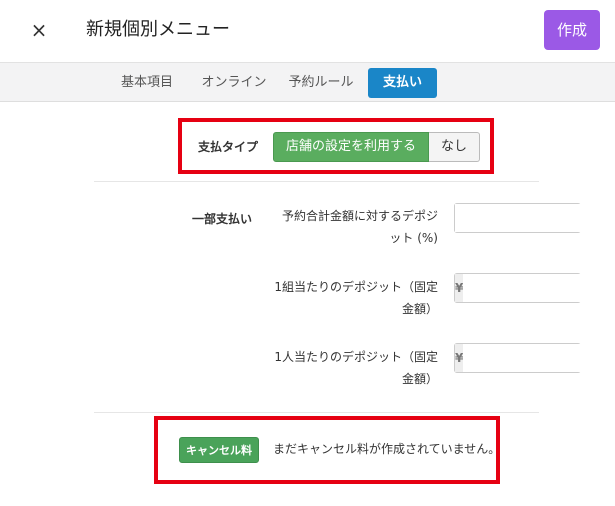 Image resolution: width=615 pixels, height=506 pixels. Describe the element at coordinates (321, 83) in the screenshot. I see `tab-reservation-rules: 予約ルール` at that location.